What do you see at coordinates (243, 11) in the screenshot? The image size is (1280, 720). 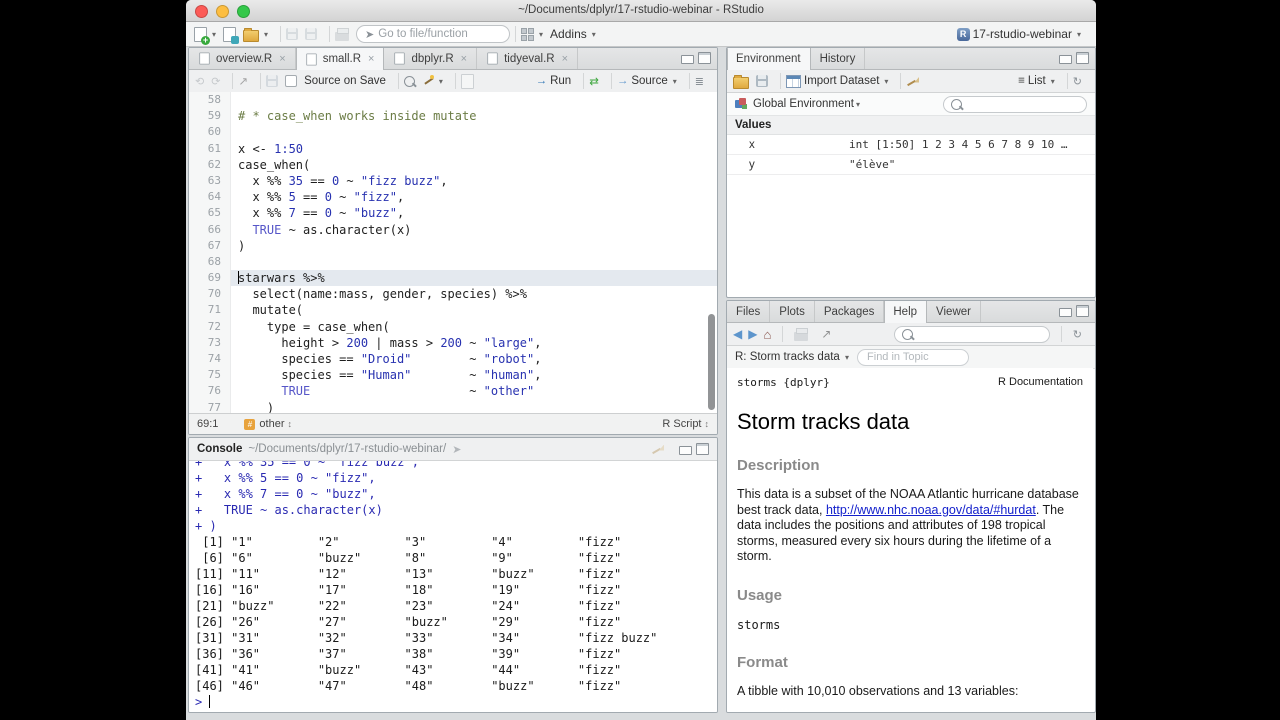 I see `zoom-window-icon` at bounding box center [243, 11].